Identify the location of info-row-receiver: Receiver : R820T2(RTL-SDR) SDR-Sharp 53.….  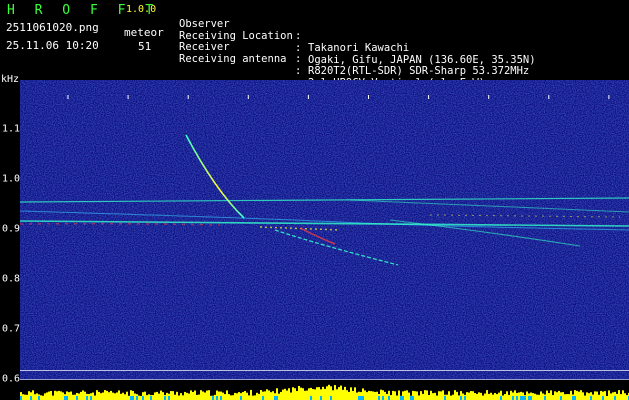
(354, 53).